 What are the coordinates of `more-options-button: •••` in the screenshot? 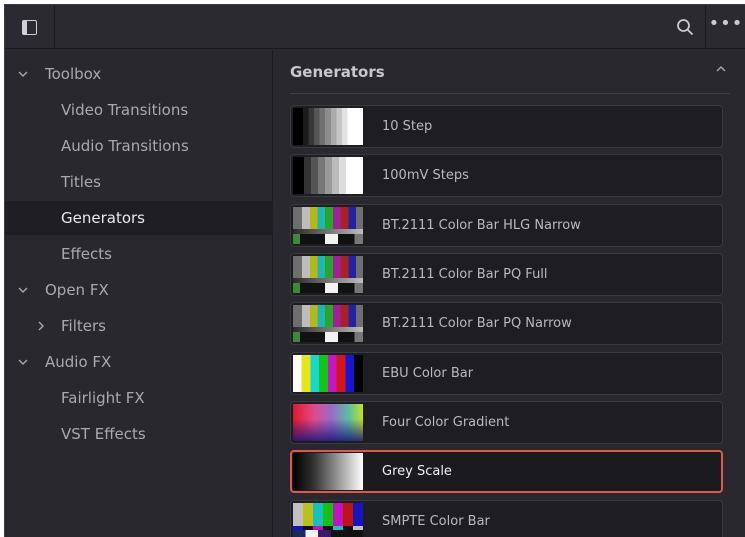 It's located at (725, 27).